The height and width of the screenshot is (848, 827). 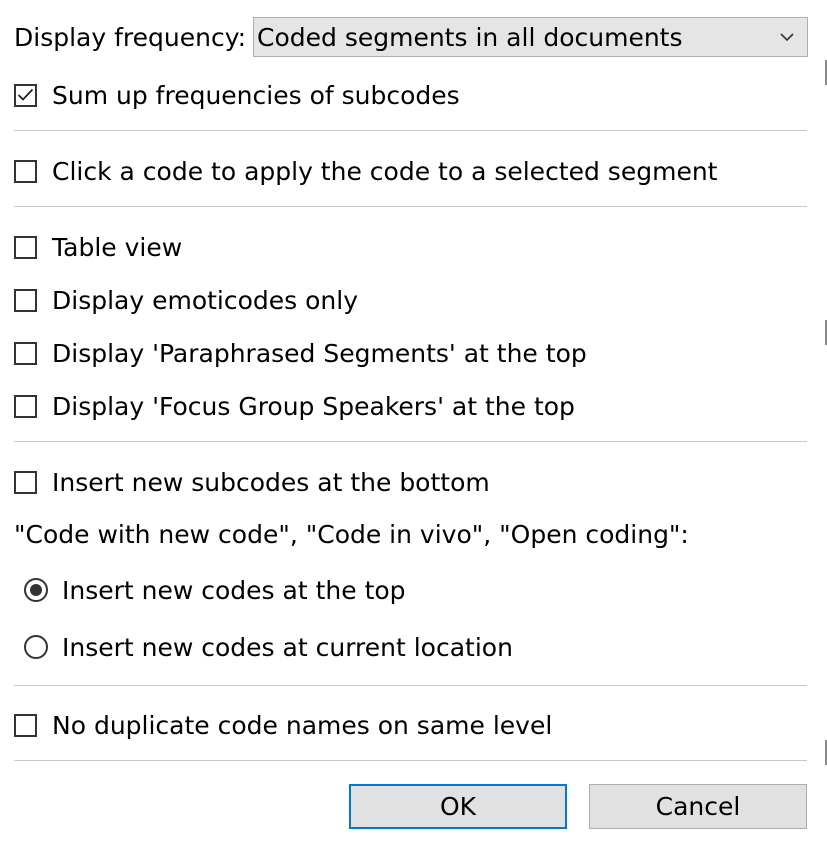 What do you see at coordinates (470, 37) in the screenshot?
I see `display-frequency-value: Coded segments in all documents` at bounding box center [470, 37].